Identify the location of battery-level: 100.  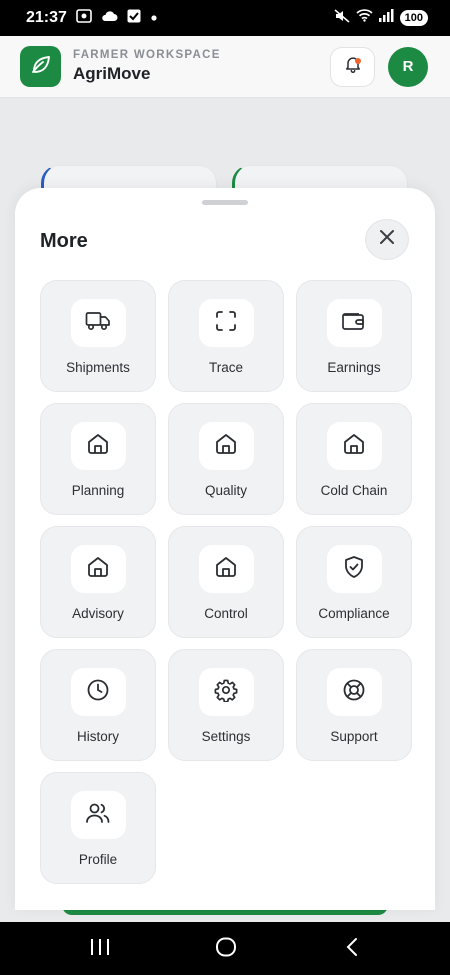
(413, 18).